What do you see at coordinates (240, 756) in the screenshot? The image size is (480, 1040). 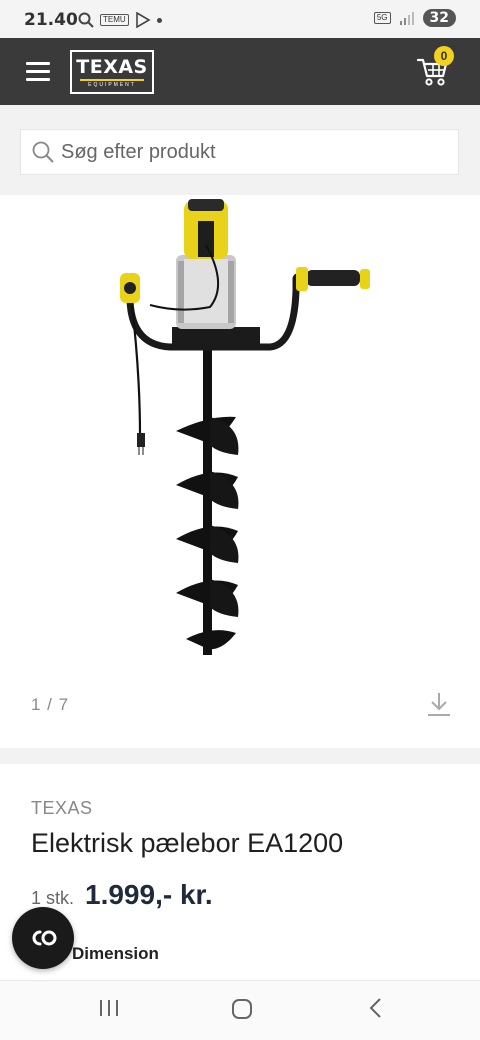 I see `section-divider` at bounding box center [240, 756].